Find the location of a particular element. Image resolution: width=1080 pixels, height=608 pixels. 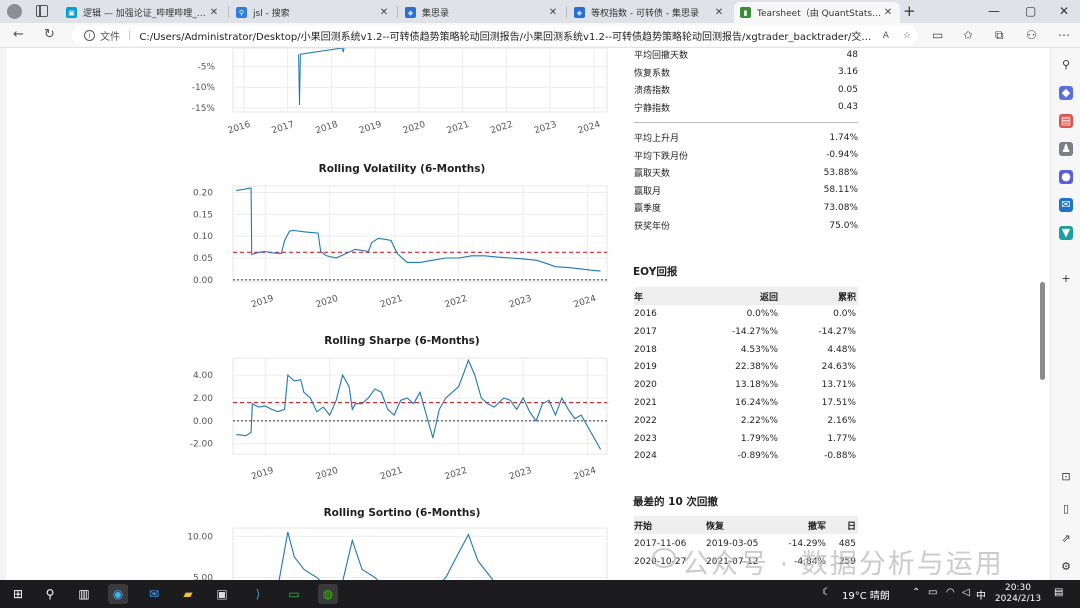

sidebar-toggle-icon: ▯ is located at coordinates (1066, 509).